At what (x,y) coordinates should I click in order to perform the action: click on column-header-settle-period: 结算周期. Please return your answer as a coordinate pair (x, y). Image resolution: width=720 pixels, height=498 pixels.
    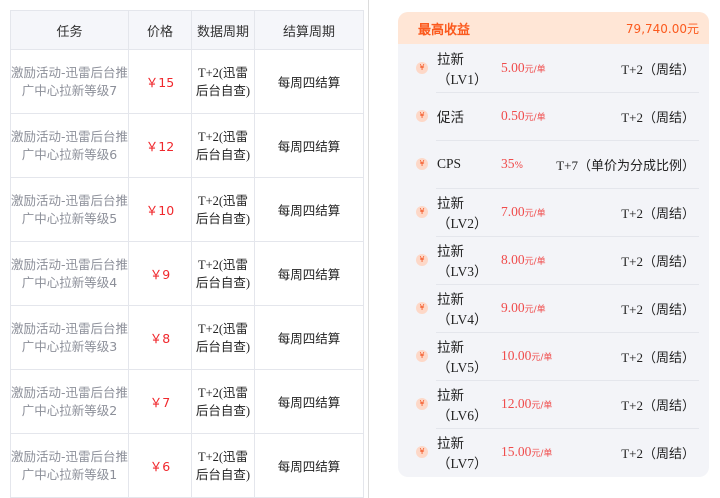
    Looking at the image, I should click on (309, 30).